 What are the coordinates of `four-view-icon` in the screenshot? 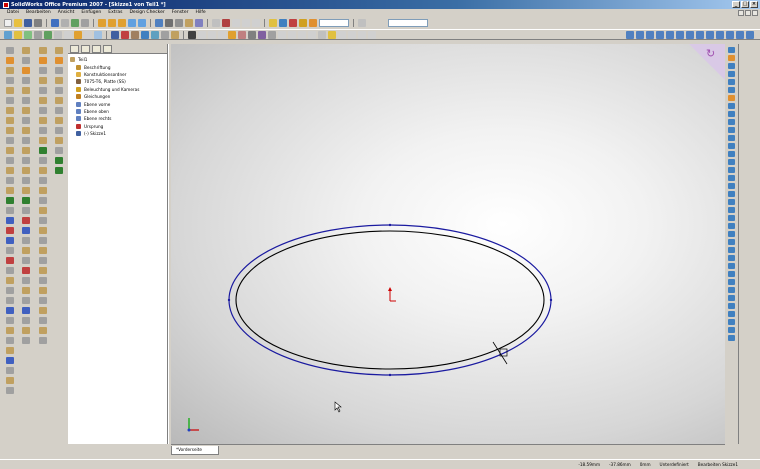 It's located at (730, 34).